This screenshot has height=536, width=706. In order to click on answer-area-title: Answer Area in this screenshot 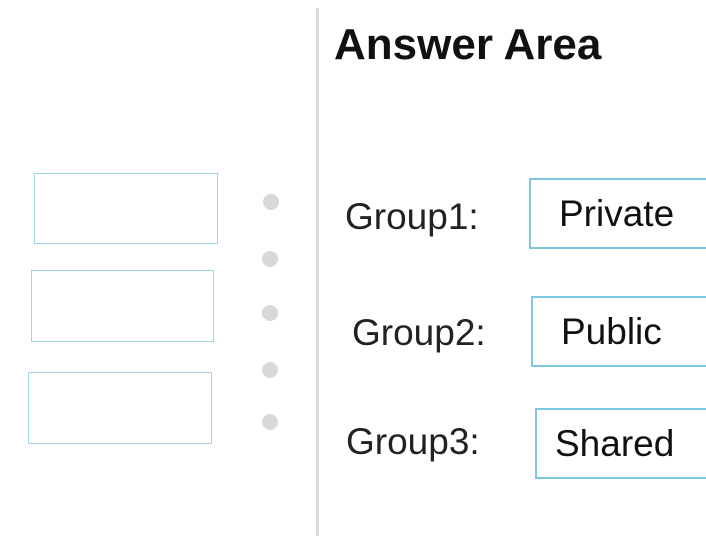, I will do `click(468, 44)`.